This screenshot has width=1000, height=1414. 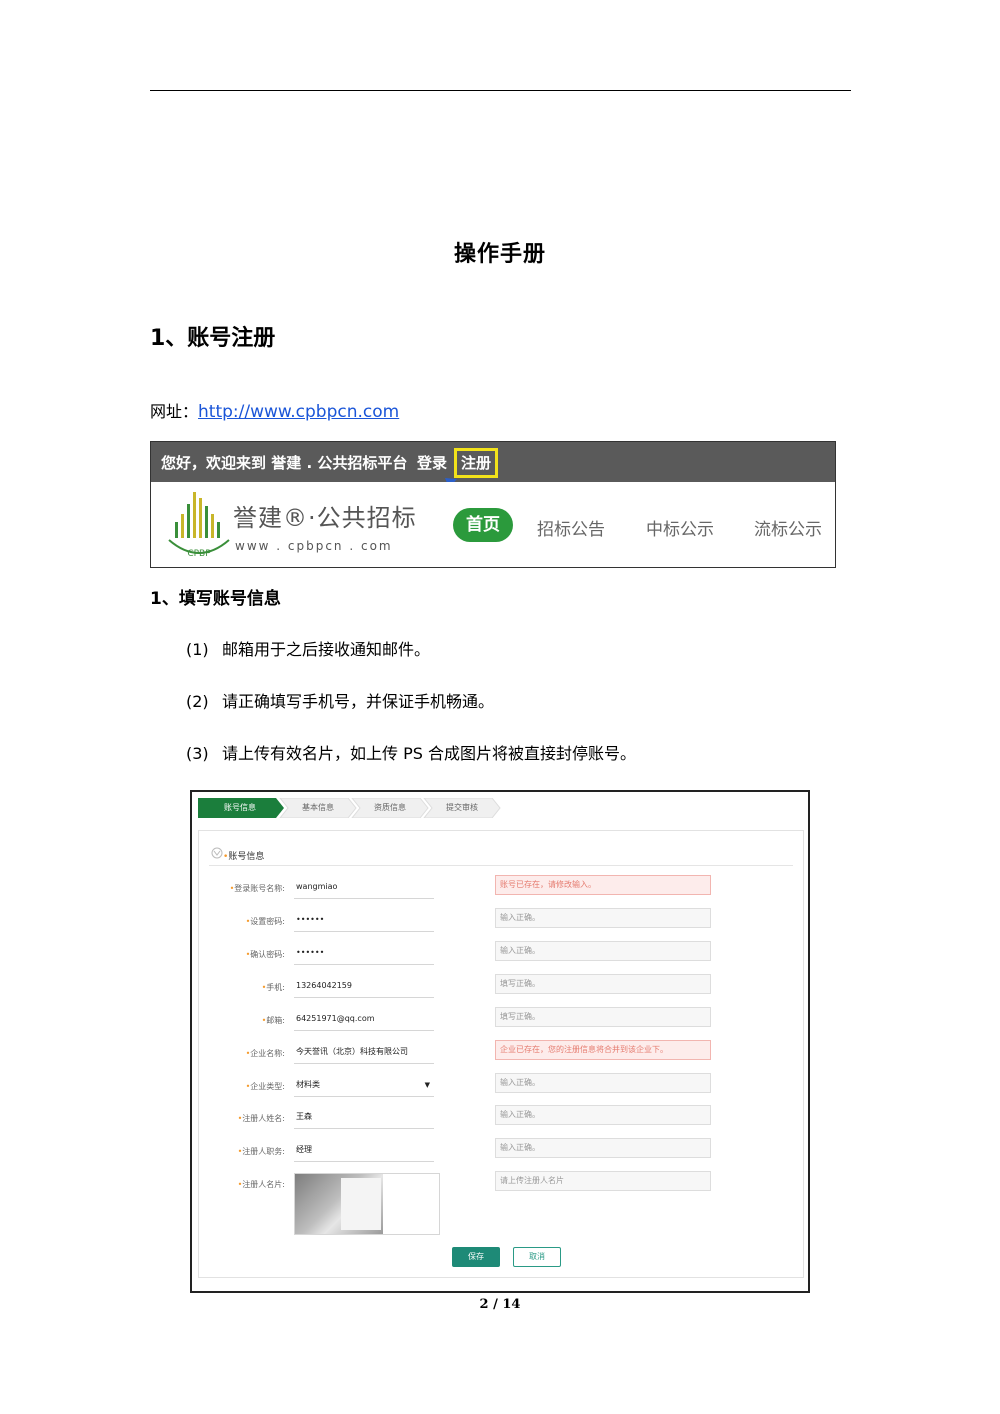 I want to click on url-link: http://www.cpbpcn.com, so click(x=298, y=412).